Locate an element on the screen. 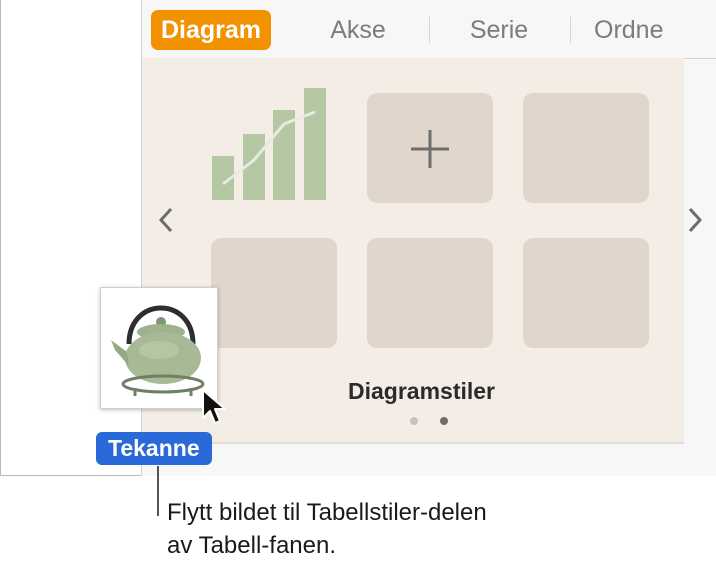 The height and width of the screenshot is (569, 716). chevron-right-icon is located at coordinates (695, 223).